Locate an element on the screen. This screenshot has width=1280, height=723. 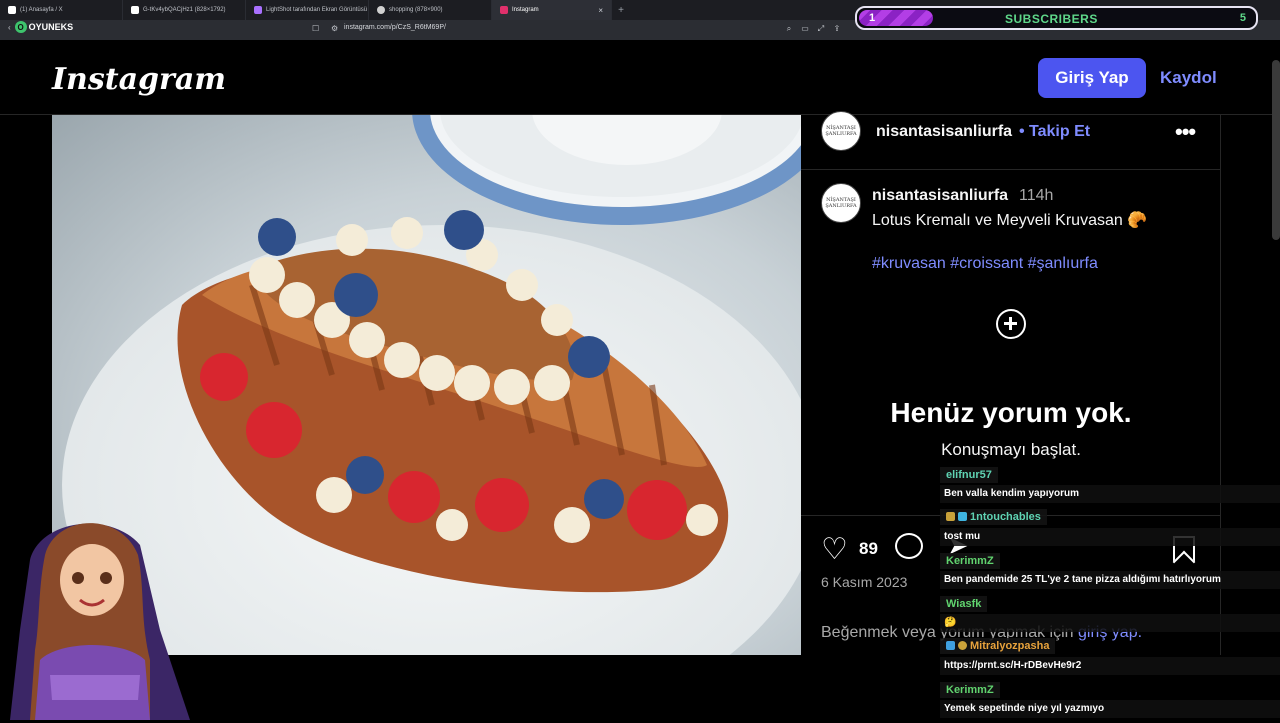
bits-badge-icon is located at coordinates (962, 516).